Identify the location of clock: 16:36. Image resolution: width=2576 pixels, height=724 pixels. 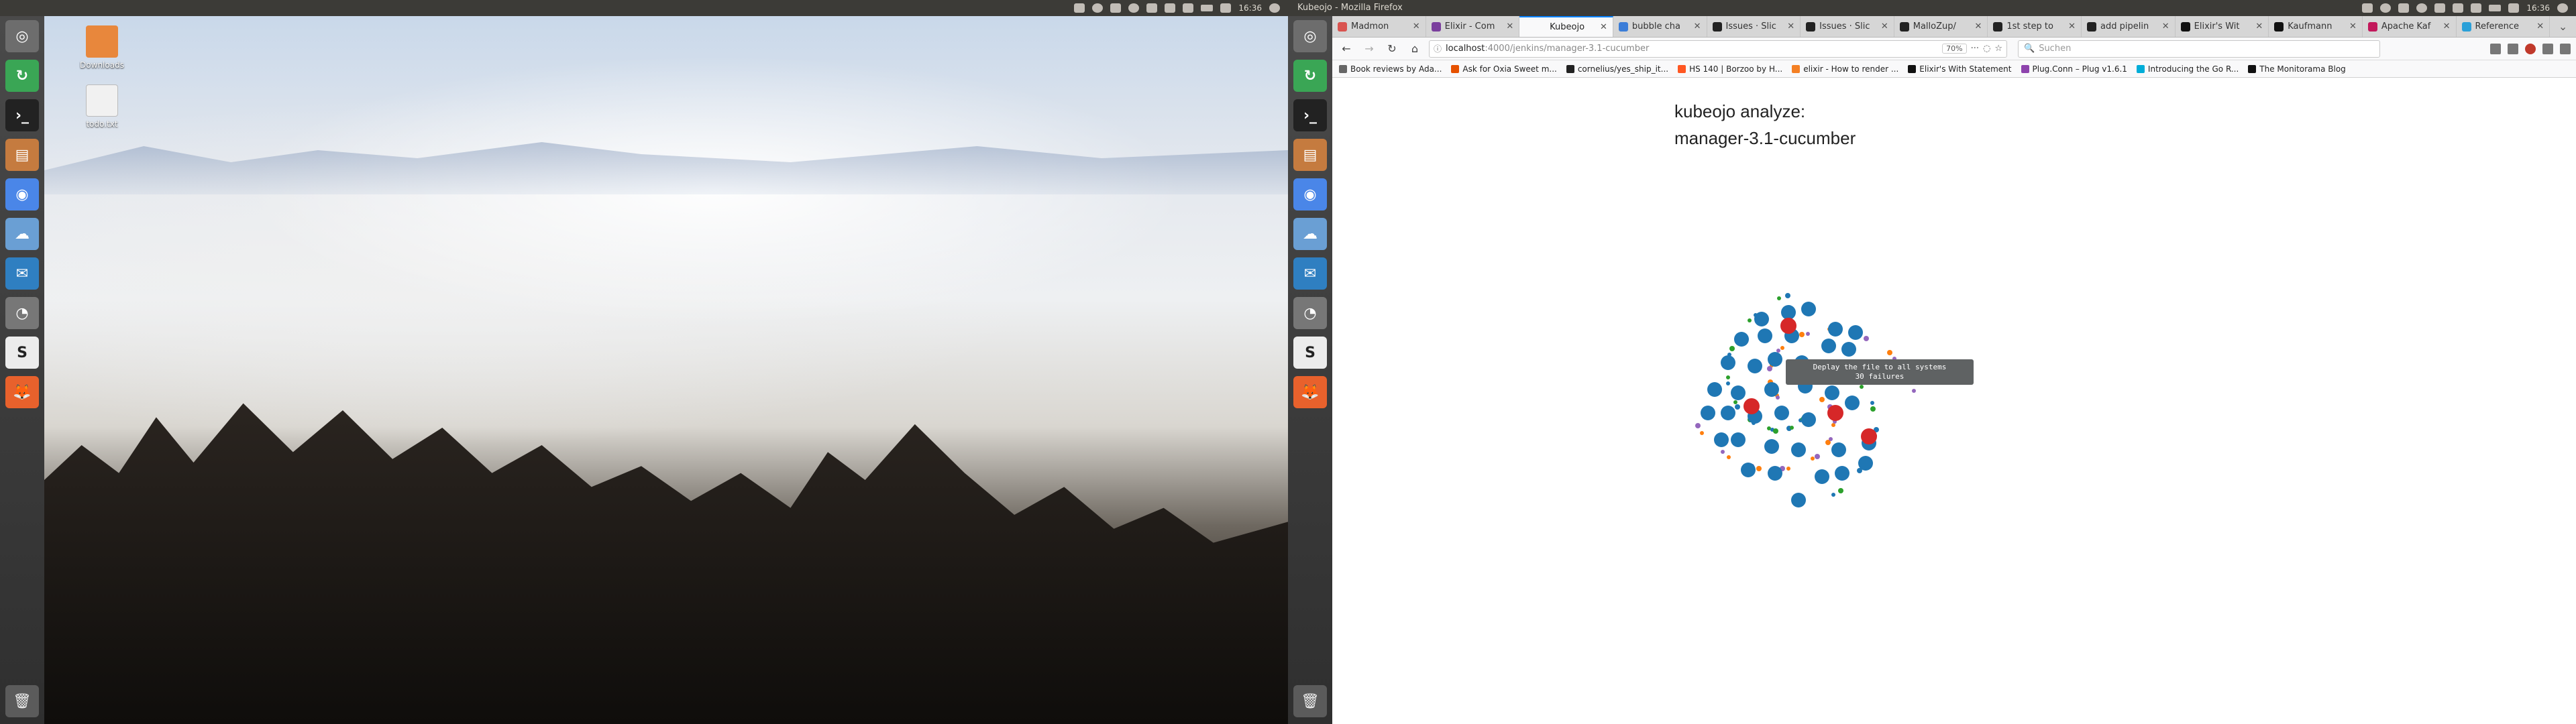
(2538, 8).